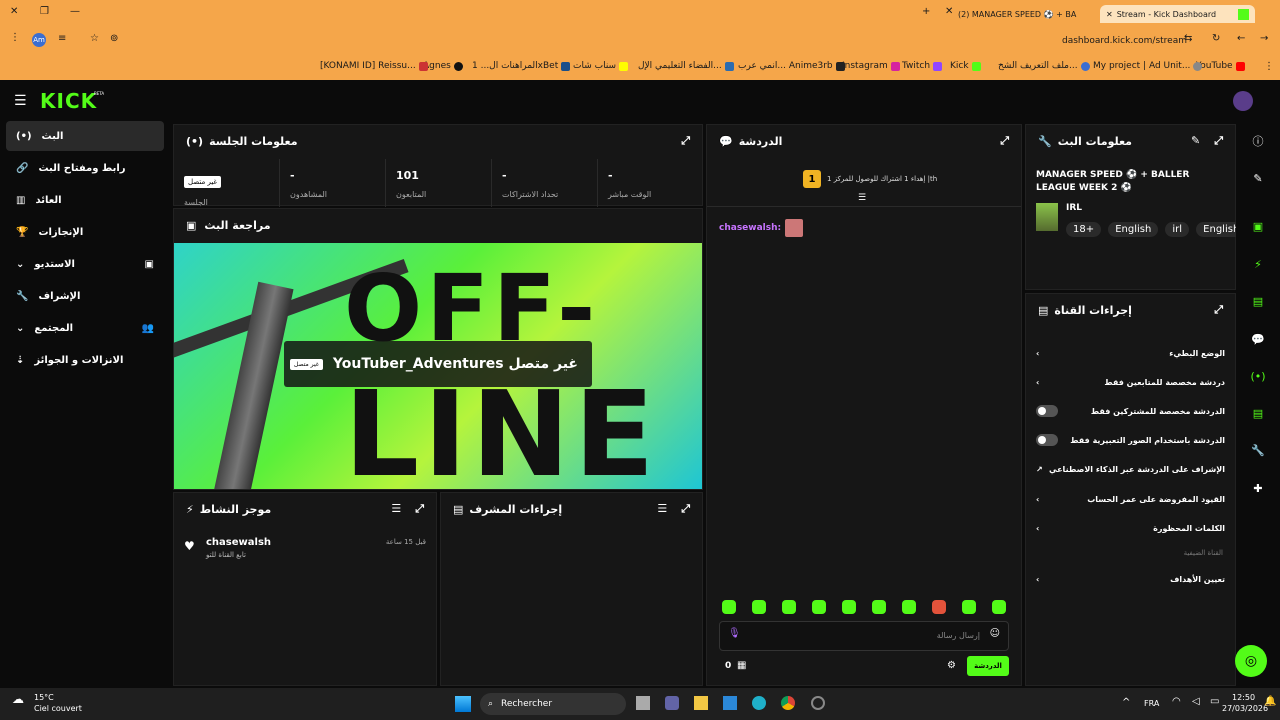 The image size is (1280, 720). Describe the element at coordinates (1258, 178) in the screenshot. I see `edit-icon: ✎` at that location.